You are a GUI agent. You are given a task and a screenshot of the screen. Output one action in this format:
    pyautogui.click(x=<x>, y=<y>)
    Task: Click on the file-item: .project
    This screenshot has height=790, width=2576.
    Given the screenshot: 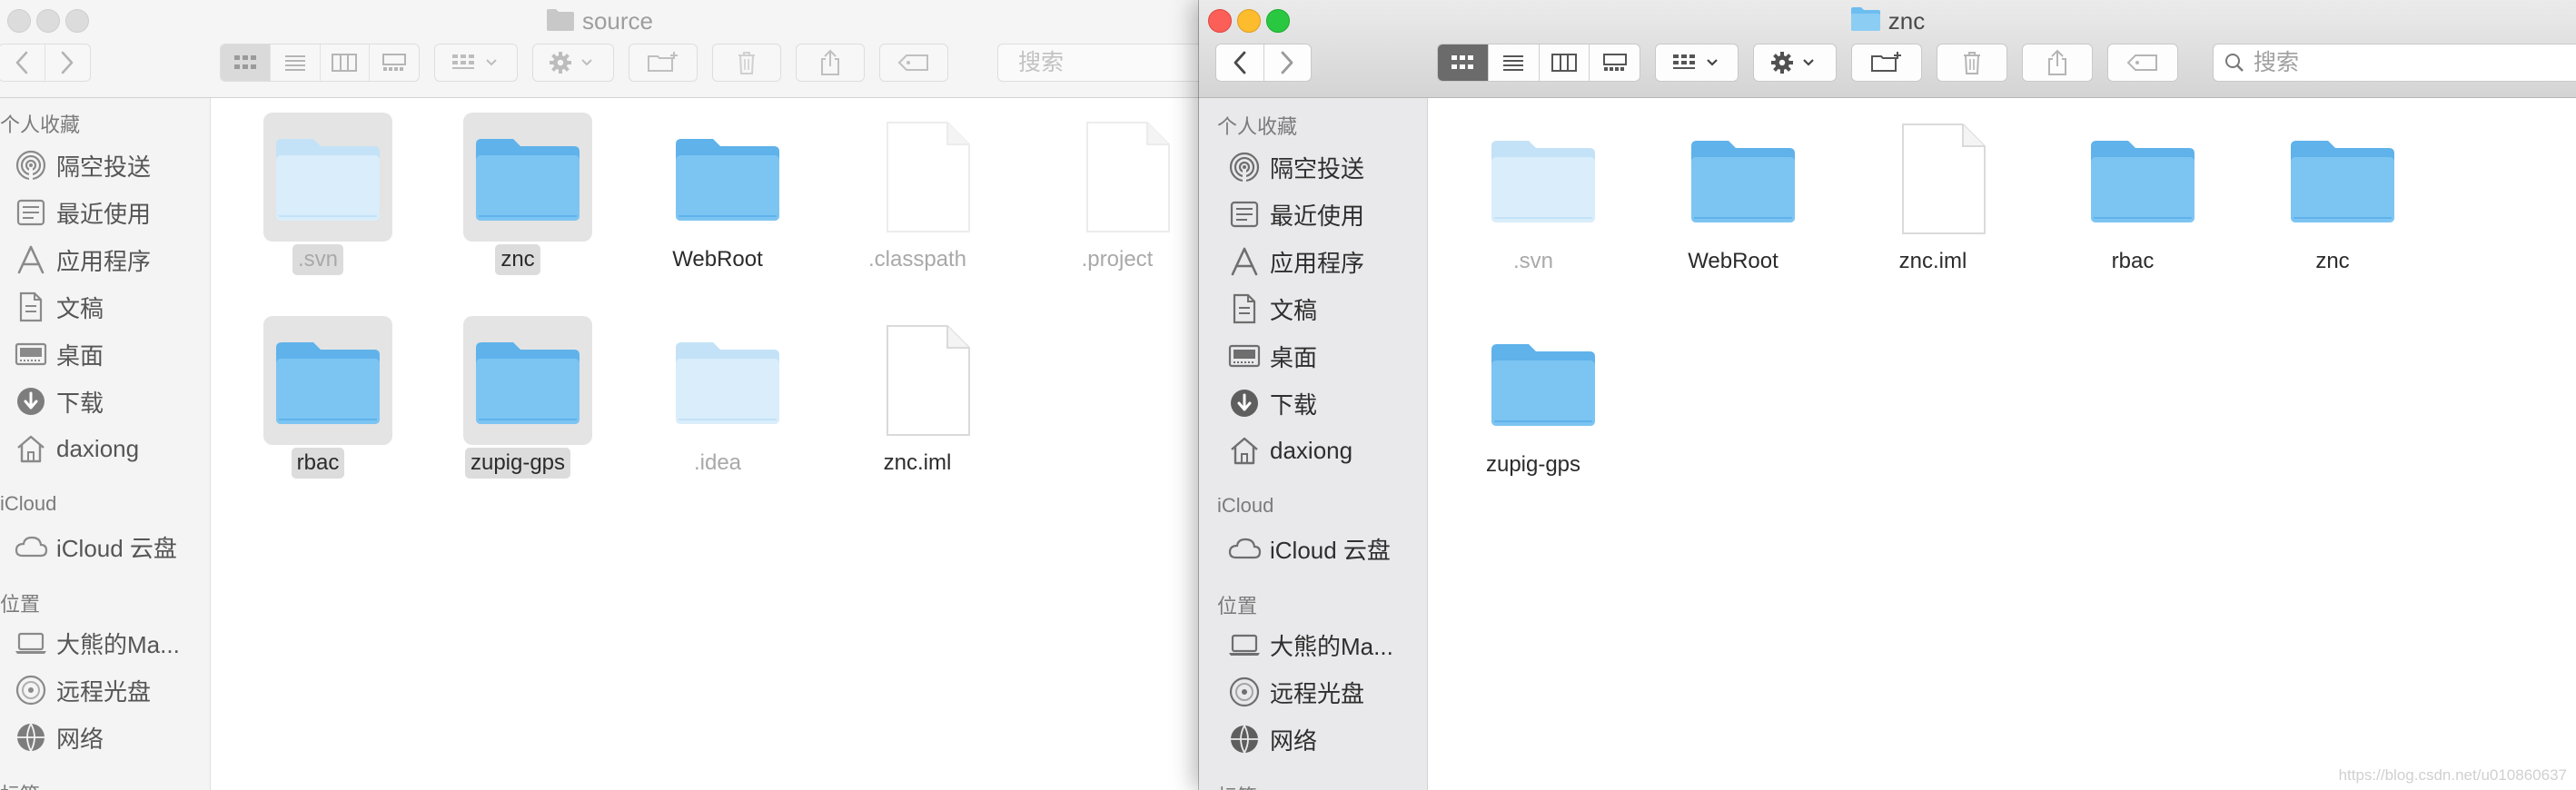 What is the action you would take?
    pyautogui.click(x=1112, y=205)
    